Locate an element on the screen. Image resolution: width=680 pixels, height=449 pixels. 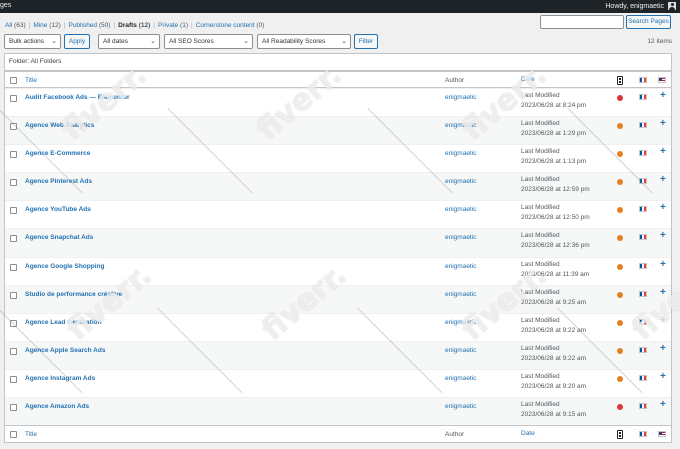
avatar-icon is located at coordinates (672, 6).